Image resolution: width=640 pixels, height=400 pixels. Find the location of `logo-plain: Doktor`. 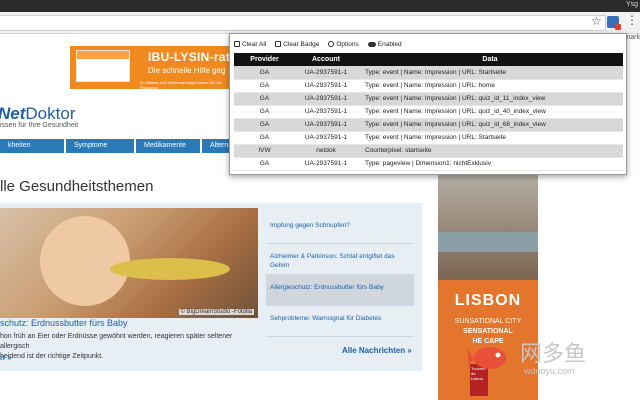

logo-plain: Doktor is located at coordinates (50, 113).